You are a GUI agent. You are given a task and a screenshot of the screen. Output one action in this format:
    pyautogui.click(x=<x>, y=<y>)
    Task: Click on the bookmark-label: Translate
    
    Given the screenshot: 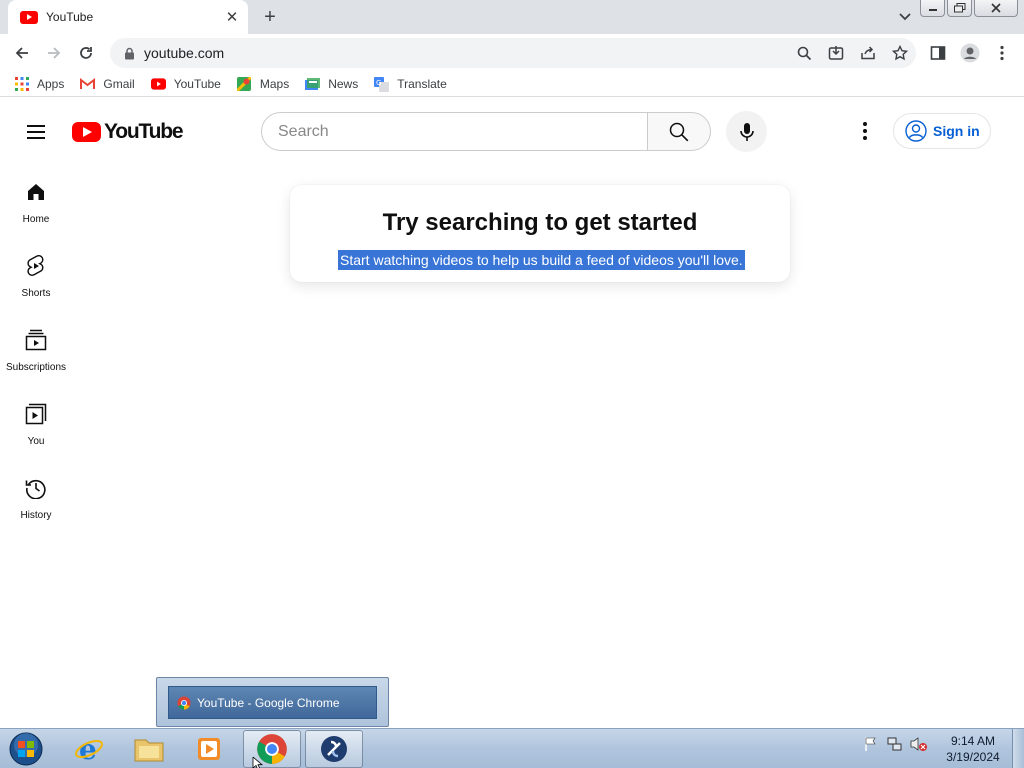 What is the action you would take?
    pyautogui.click(x=422, y=84)
    